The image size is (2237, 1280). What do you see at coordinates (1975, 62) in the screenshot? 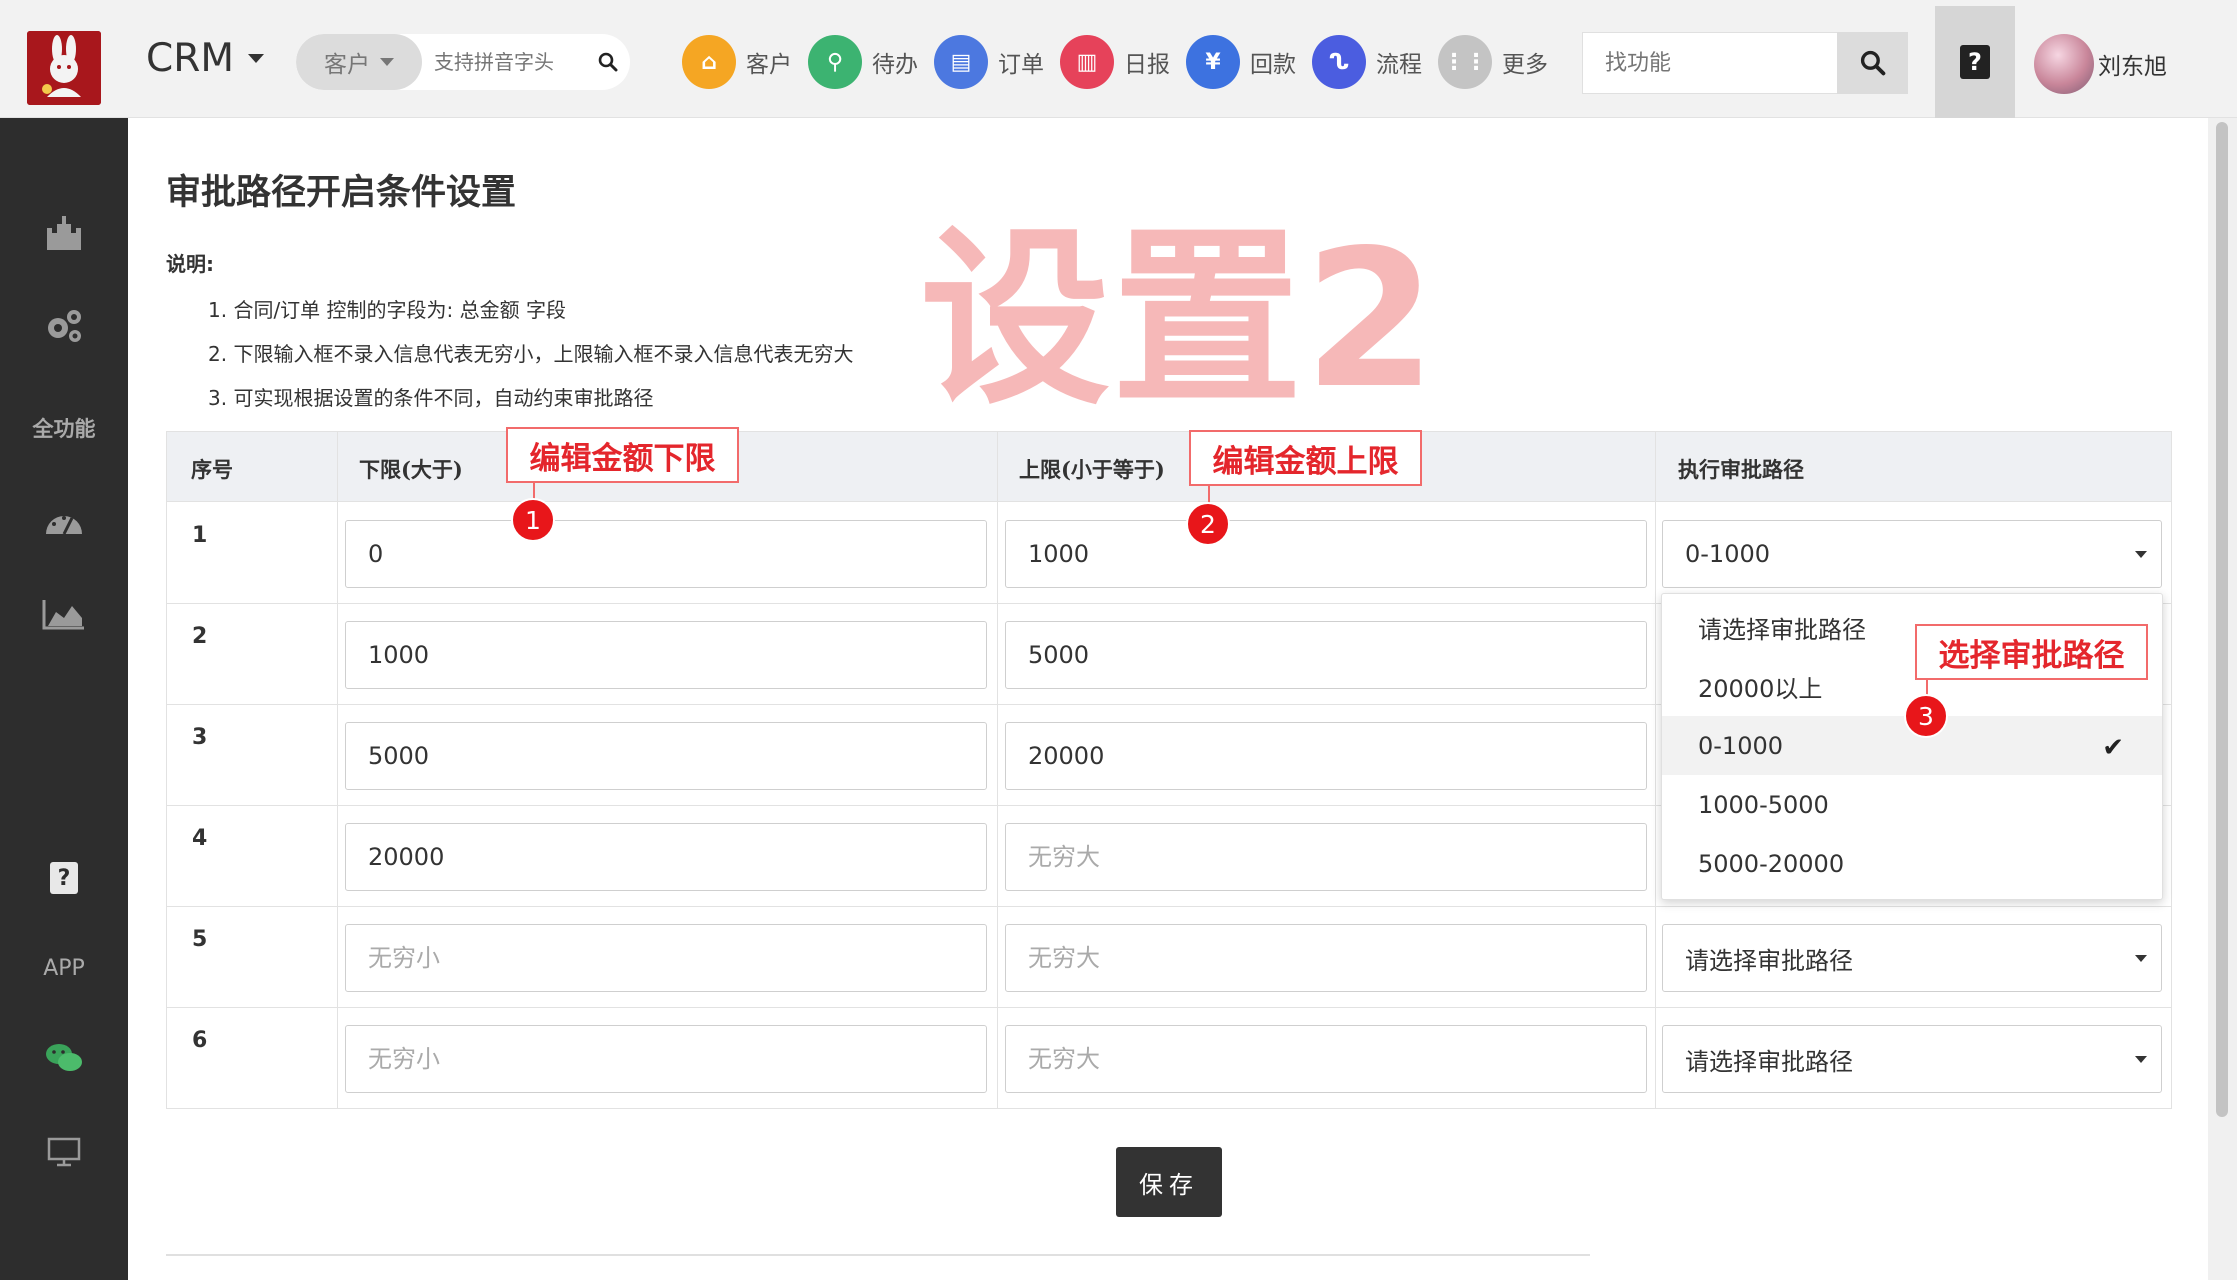
I see `help-button: ?` at bounding box center [1975, 62].